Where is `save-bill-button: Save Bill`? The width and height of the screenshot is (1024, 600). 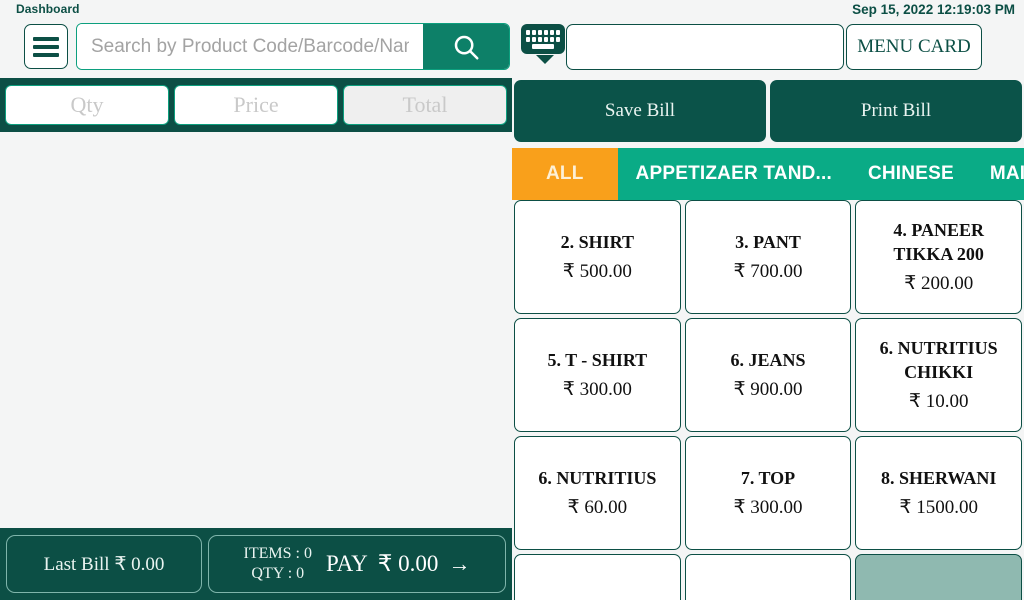 save-bill-button: Save Bill is located at coordinates (640, 111).